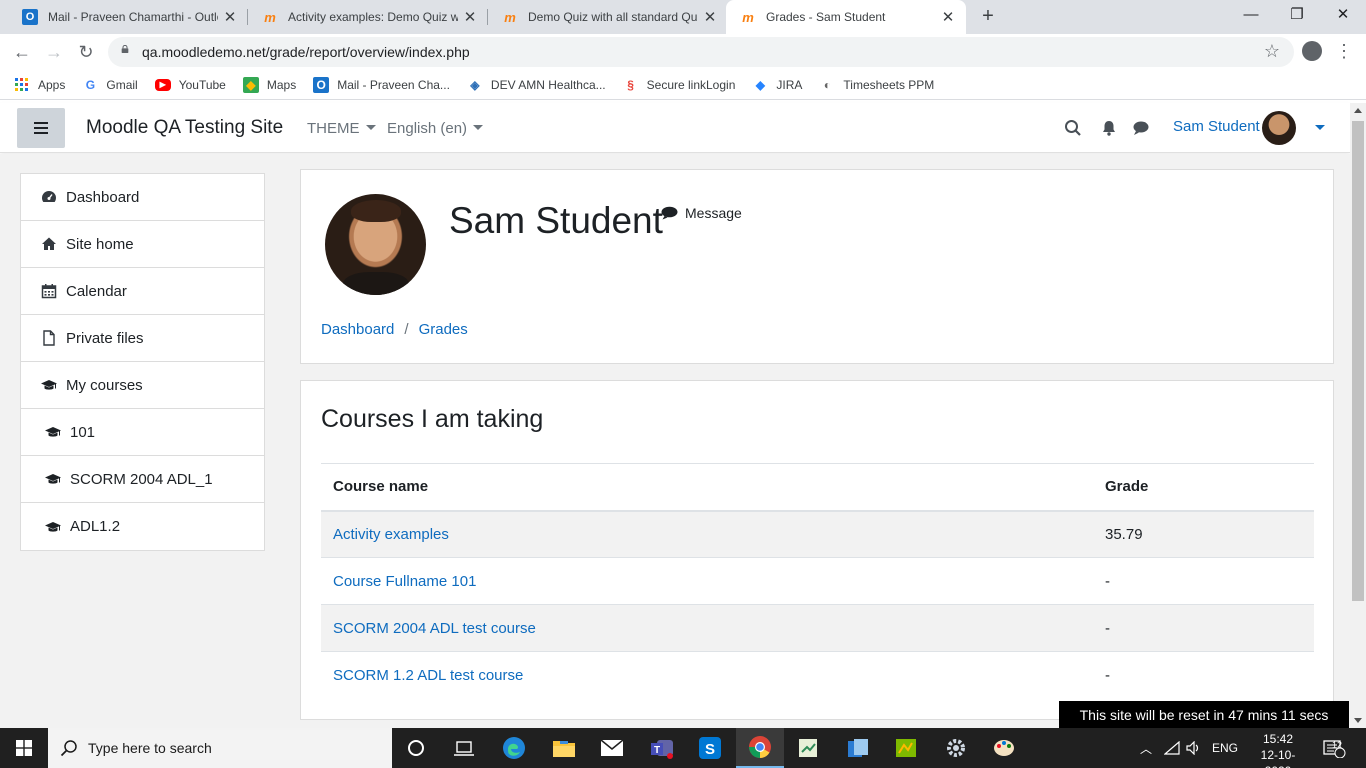 Image resolution: width=1366 pixels, height=768 pixels. Describe the element at coordinates (281, 84) in the screenshot. I see `bookmark-label: Maps` at that location.